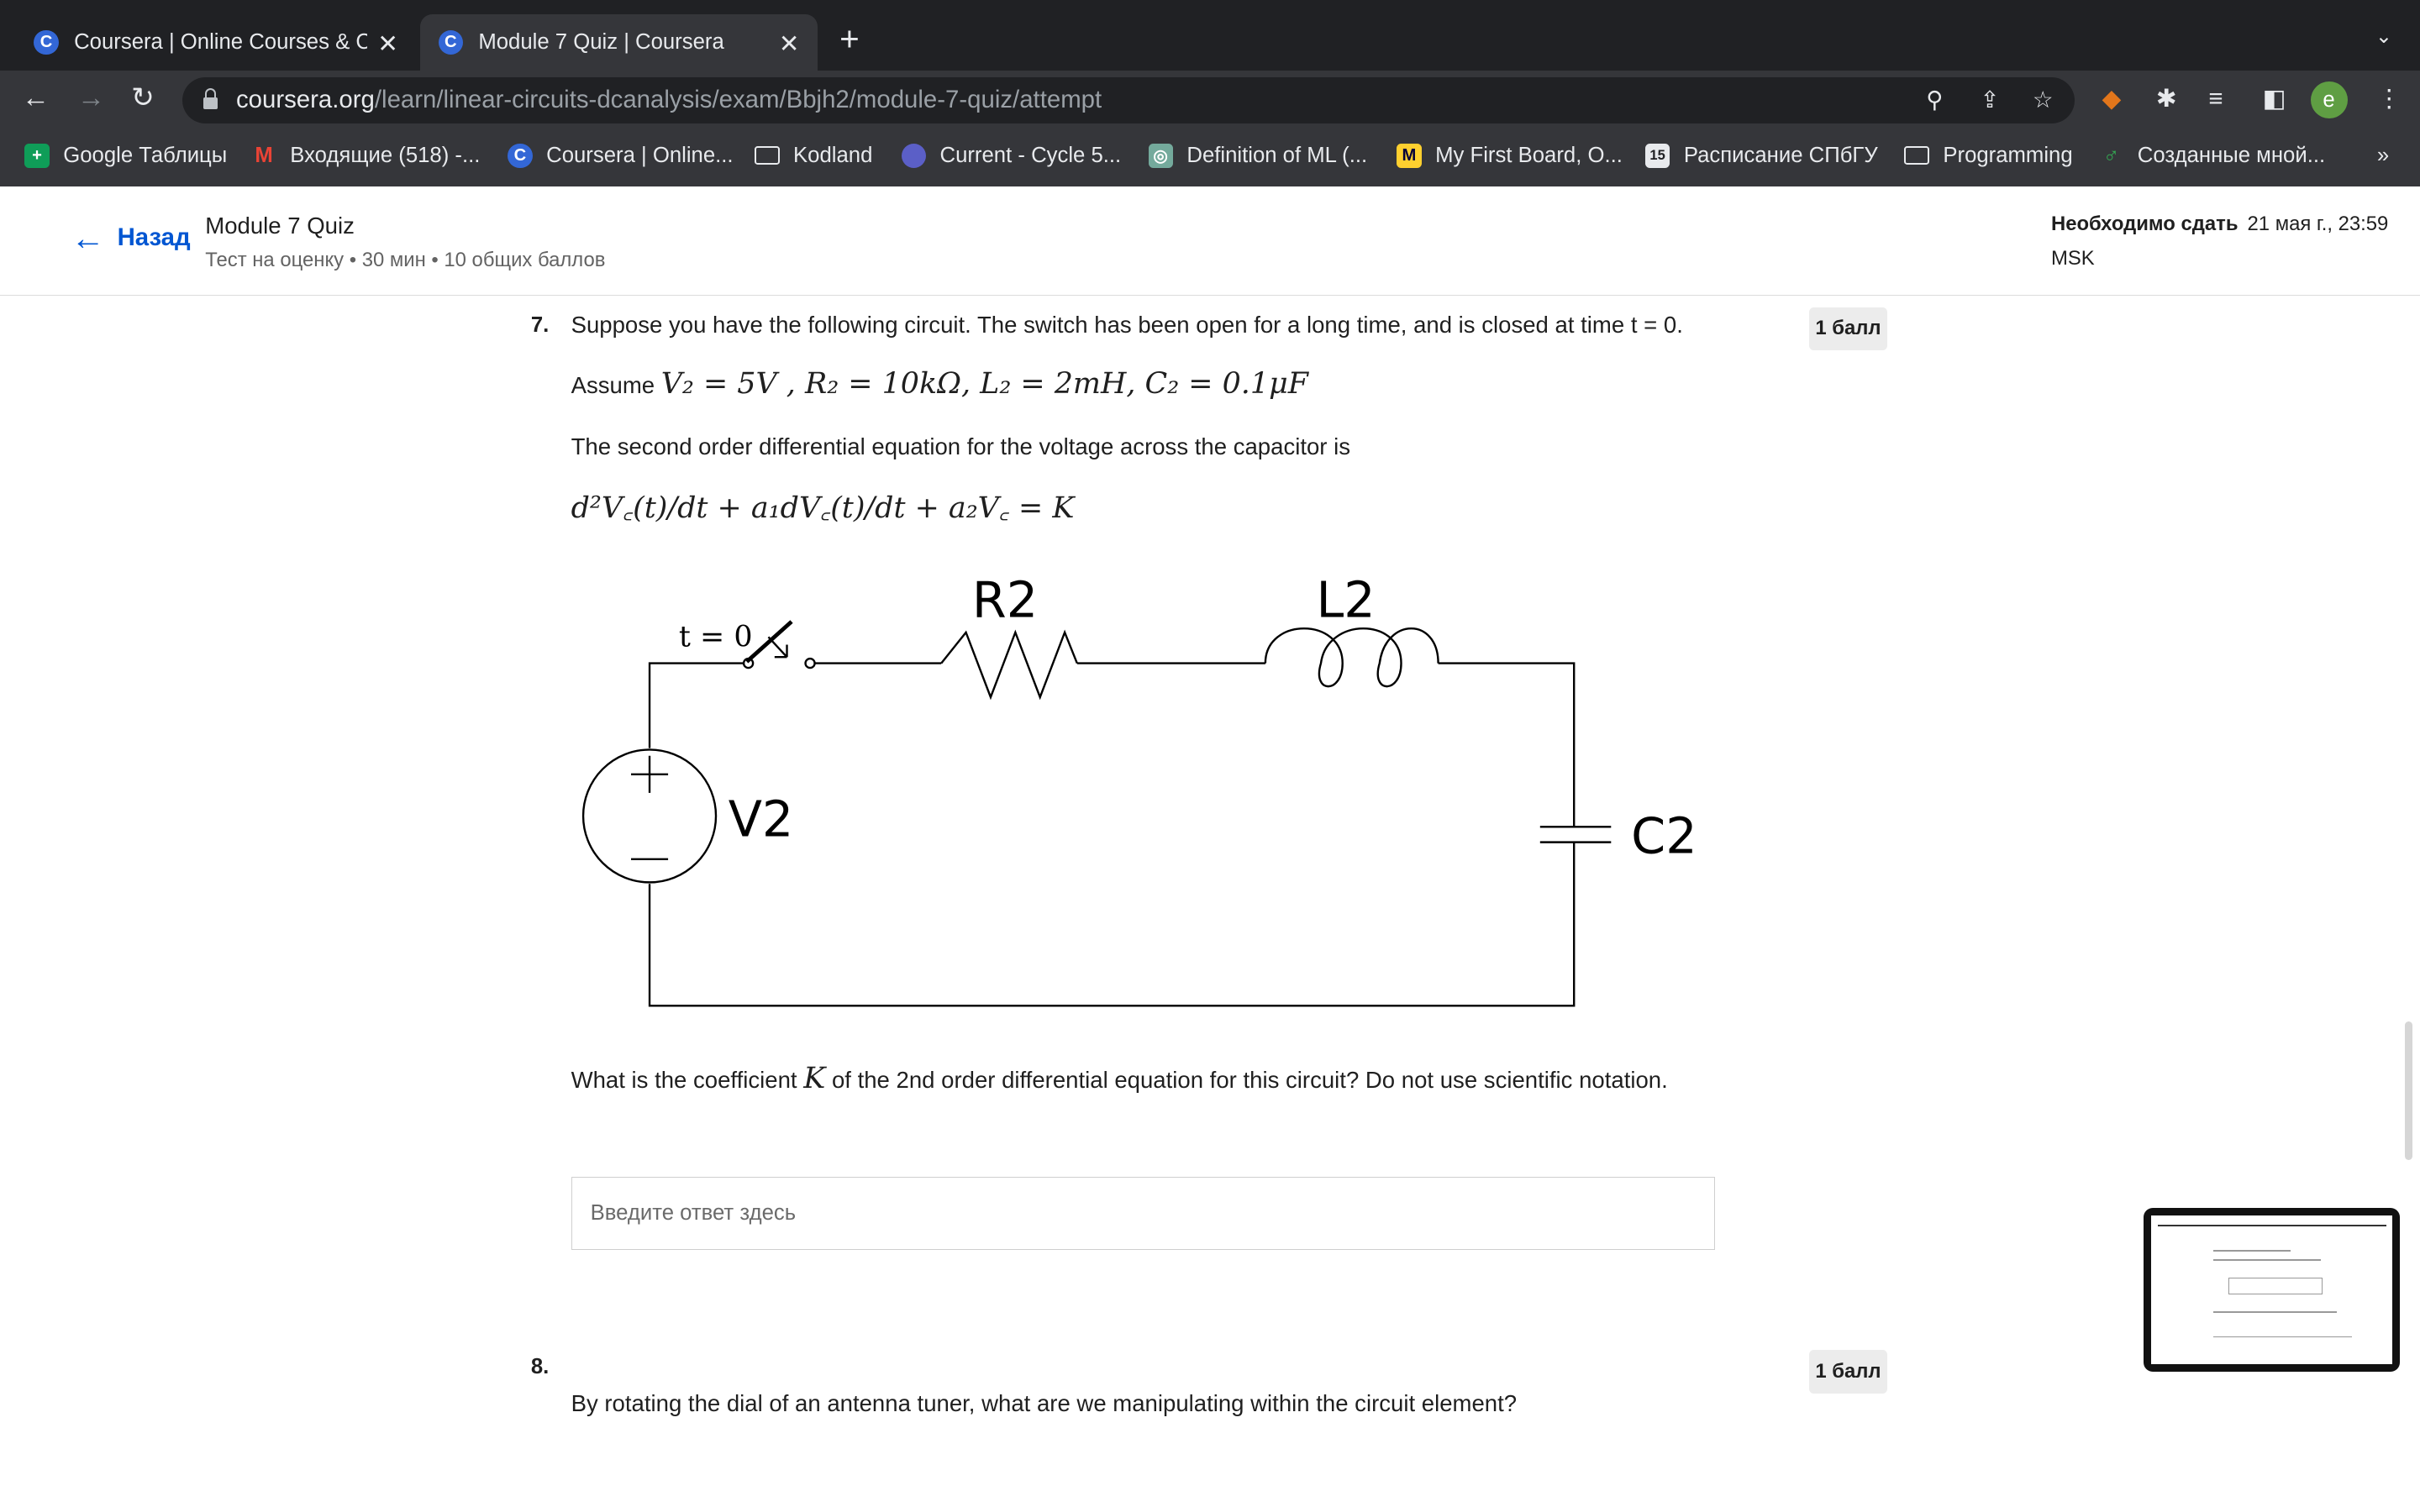 The width and height of the screenshot is (2420, 1512). I want to click on leaf-icon: ♂, so click(2111, 155).